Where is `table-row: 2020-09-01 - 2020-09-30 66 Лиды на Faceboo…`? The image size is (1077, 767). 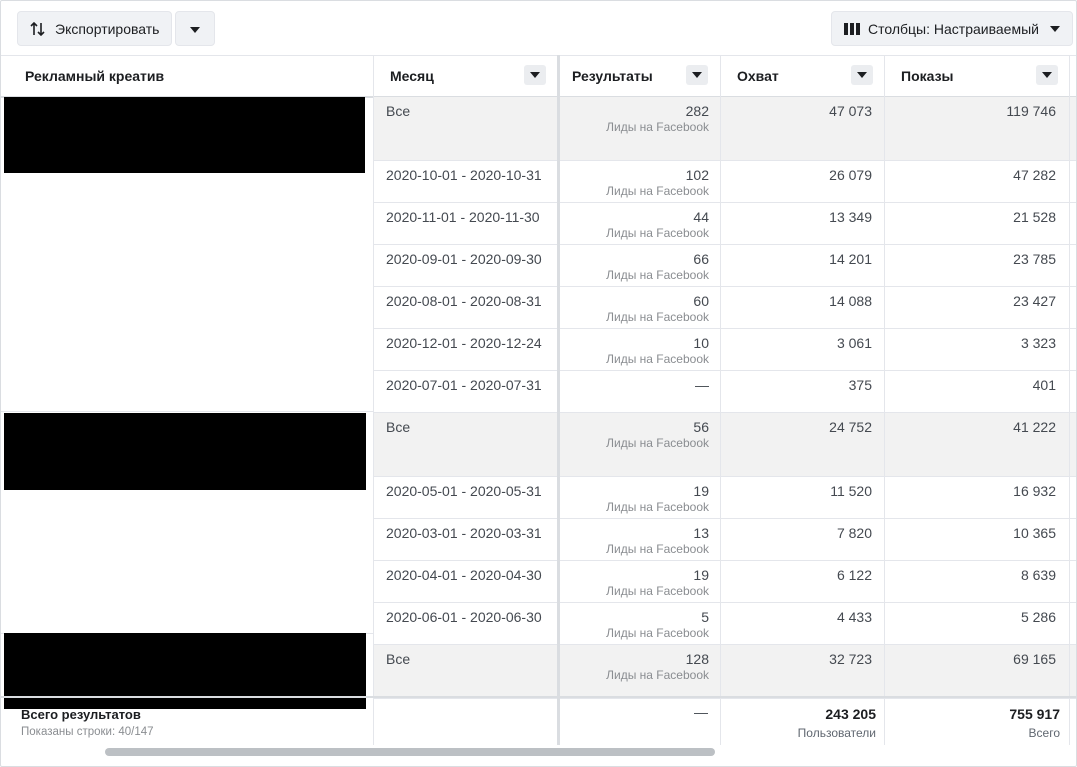
table-row: 2020-09-01 - 2020-09-30 66 Лиды на Faceboo… is located at coordinates (724, 266).